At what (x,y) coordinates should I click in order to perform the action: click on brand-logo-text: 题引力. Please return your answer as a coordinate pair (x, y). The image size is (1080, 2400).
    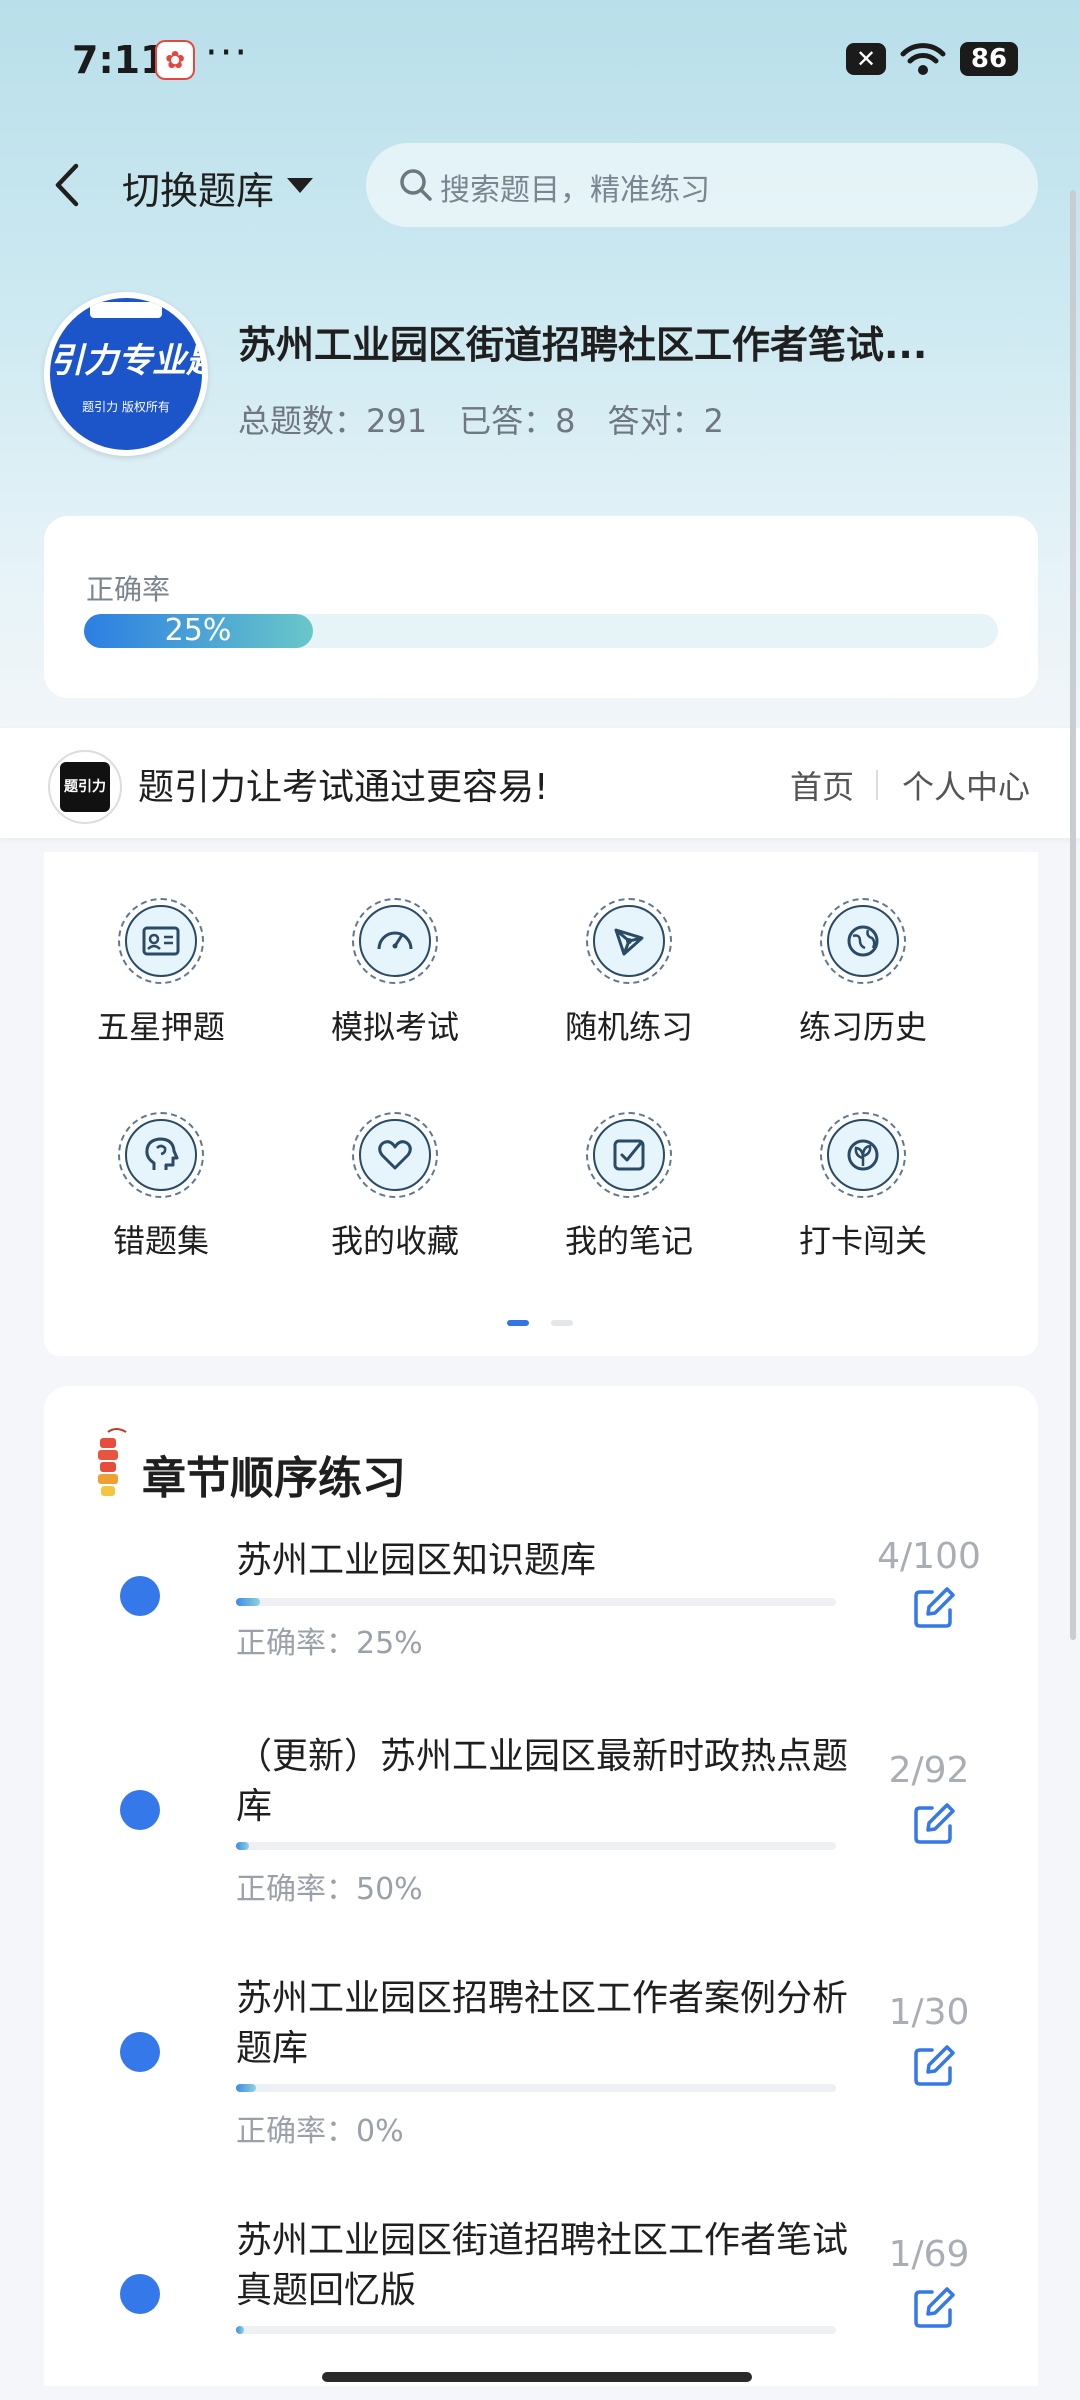
    Looking at the image, I should click on (85, 787).